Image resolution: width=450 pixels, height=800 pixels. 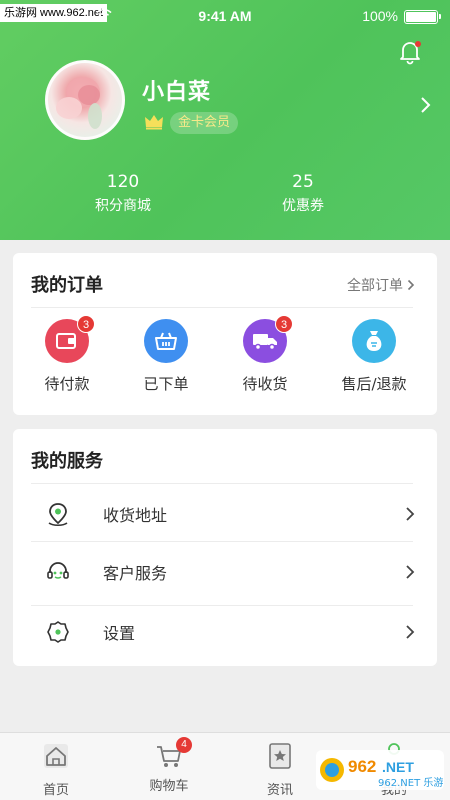 What do you see at coordinates (58, 570) in the screenshot?
I see `headset-icon` at bounding box center [58, 570].